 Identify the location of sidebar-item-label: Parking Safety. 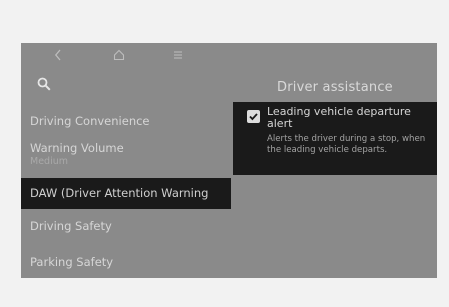
(72, 262).